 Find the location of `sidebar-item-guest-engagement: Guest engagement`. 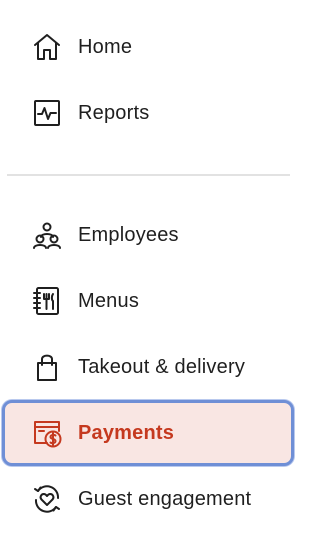

sidebar-item-guest-engagement: Guest engagement is located at coordinates (148, 499).